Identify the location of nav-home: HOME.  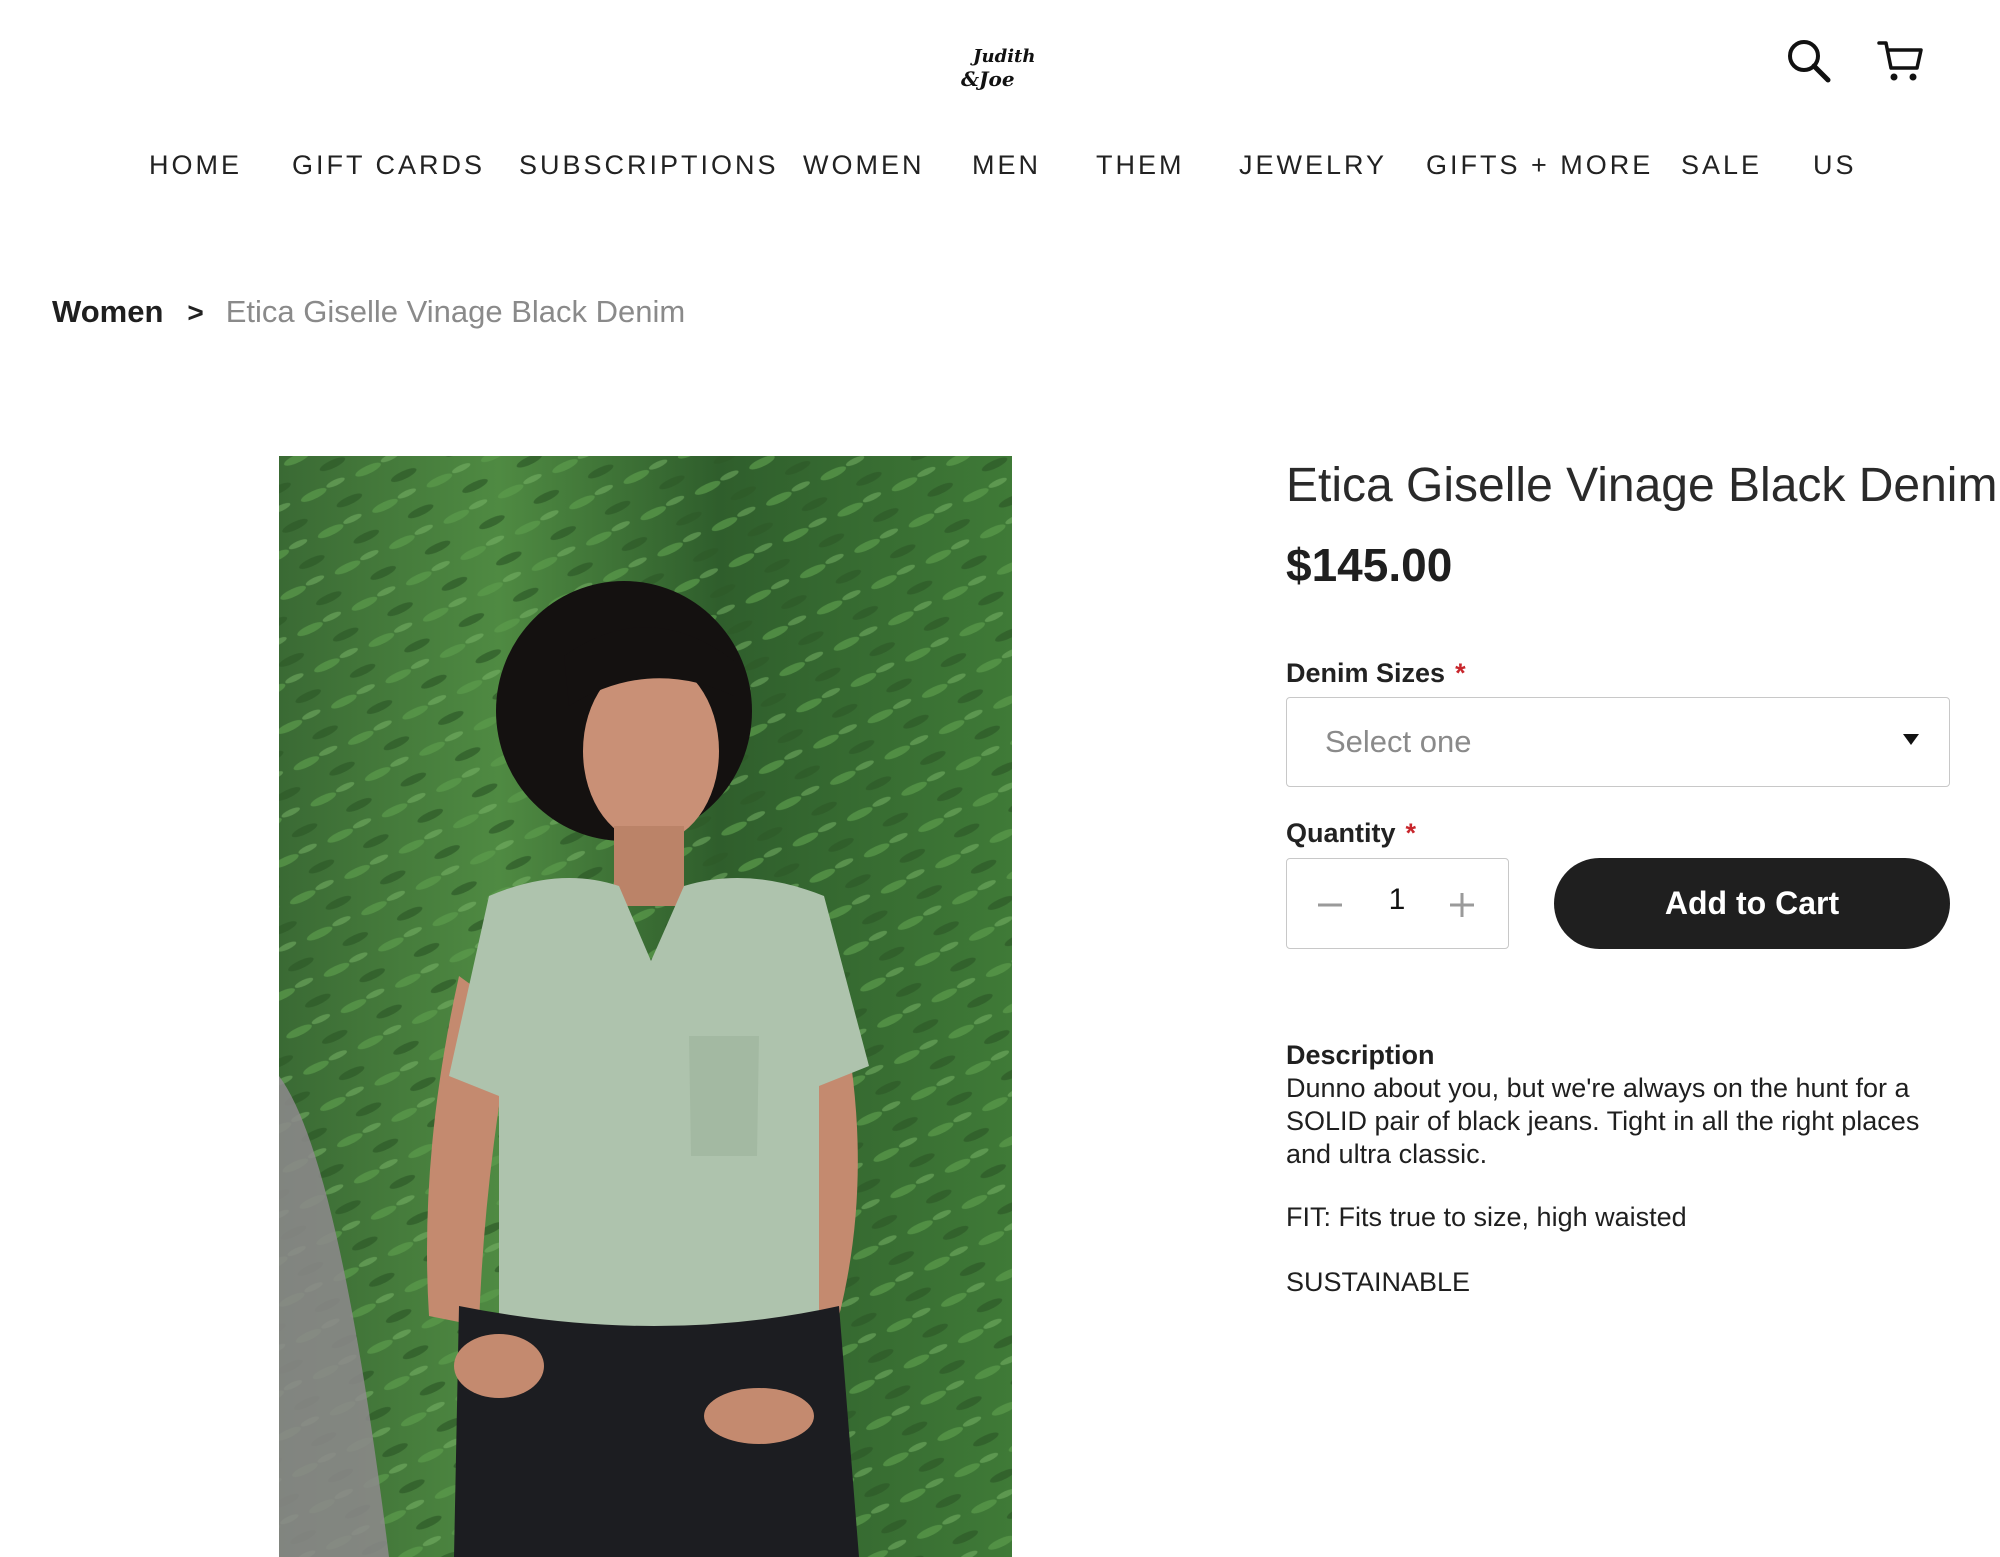
(195, 165).